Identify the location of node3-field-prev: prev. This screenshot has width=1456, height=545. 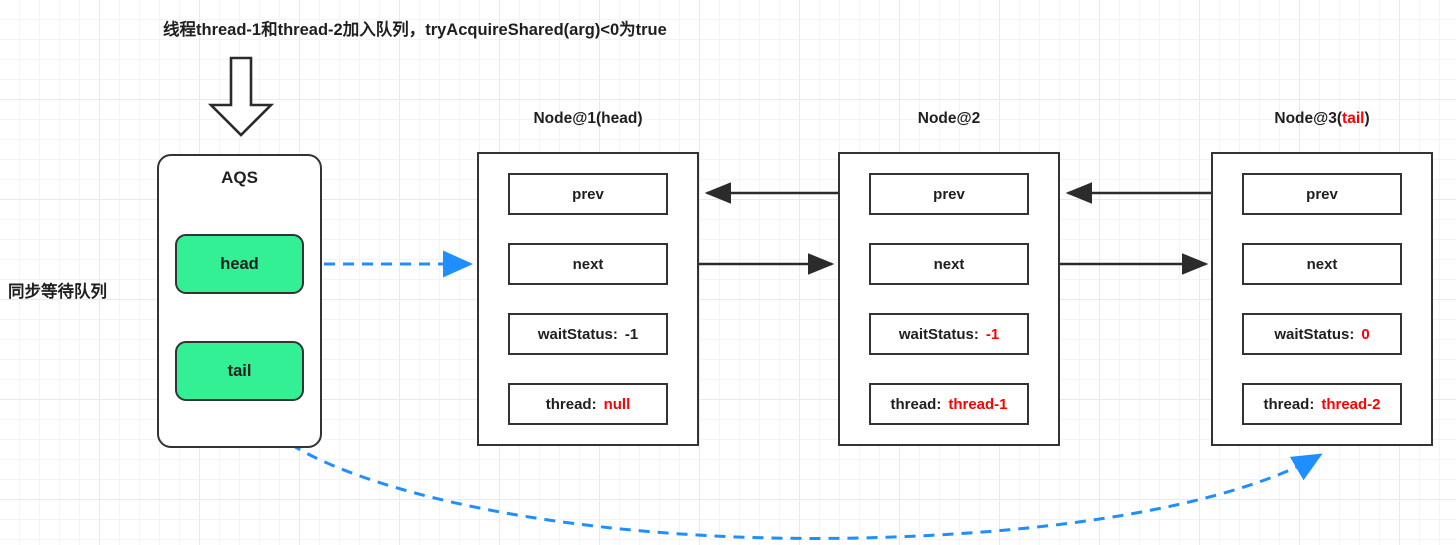
(1322, 194).